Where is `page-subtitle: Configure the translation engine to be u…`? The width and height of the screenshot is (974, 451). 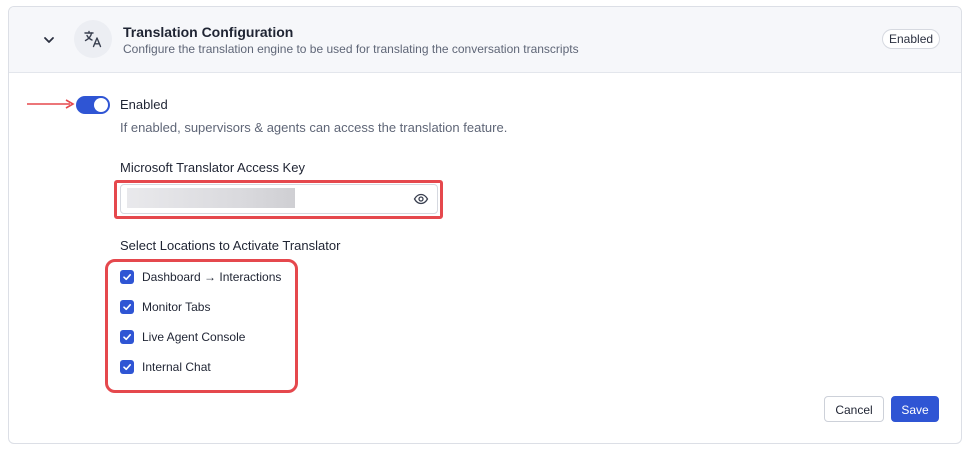 page-subtitle: Configure the translation engine to be u… is located at coordinates (351, 49).